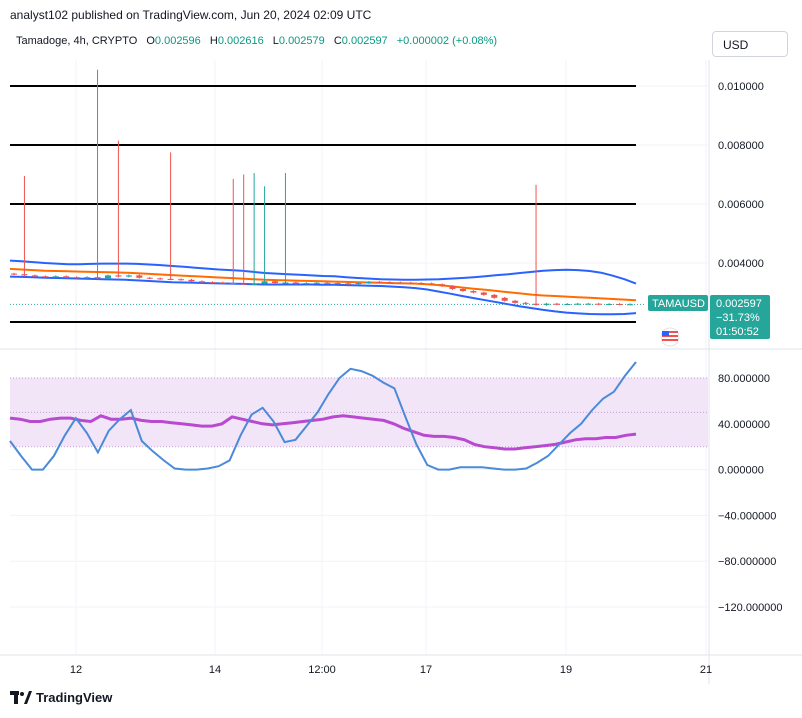 This screenshot has height=718, width=802. I want to click on osc-tick-label: −120.000000, so click(750, 608).